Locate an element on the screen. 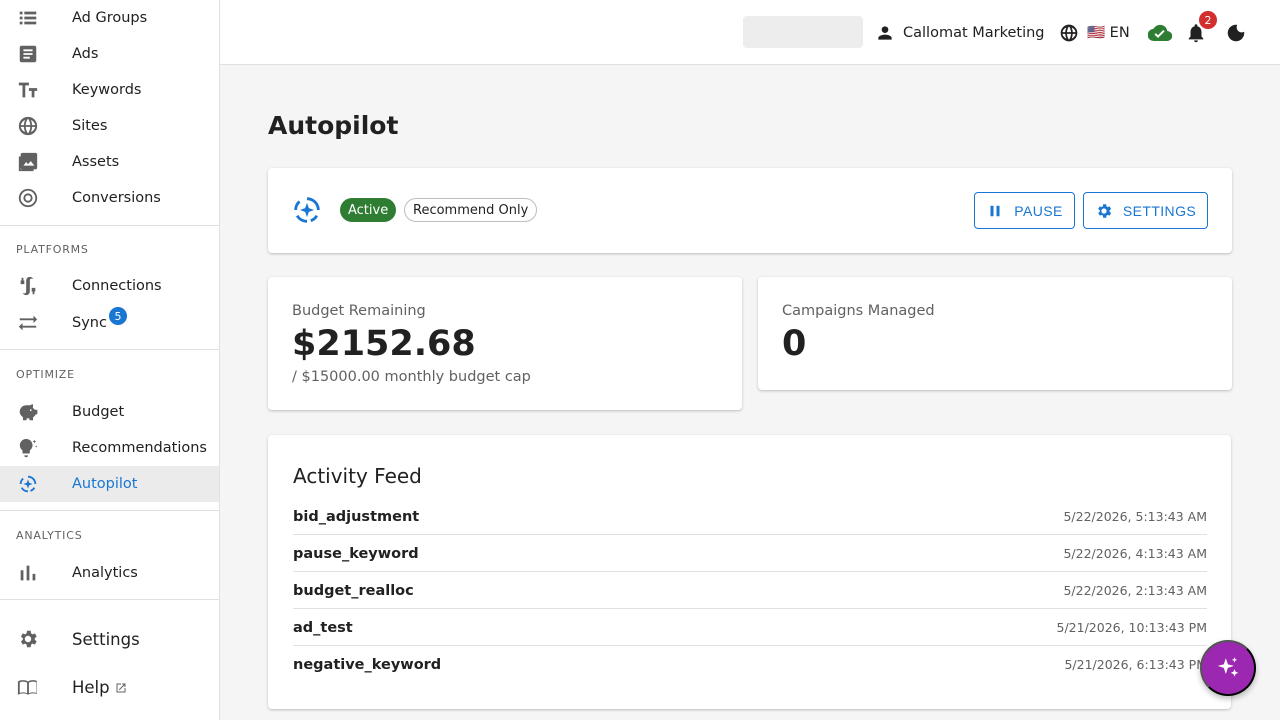  sidebar-item-ads: Ads is located at coordinates (109, 54).